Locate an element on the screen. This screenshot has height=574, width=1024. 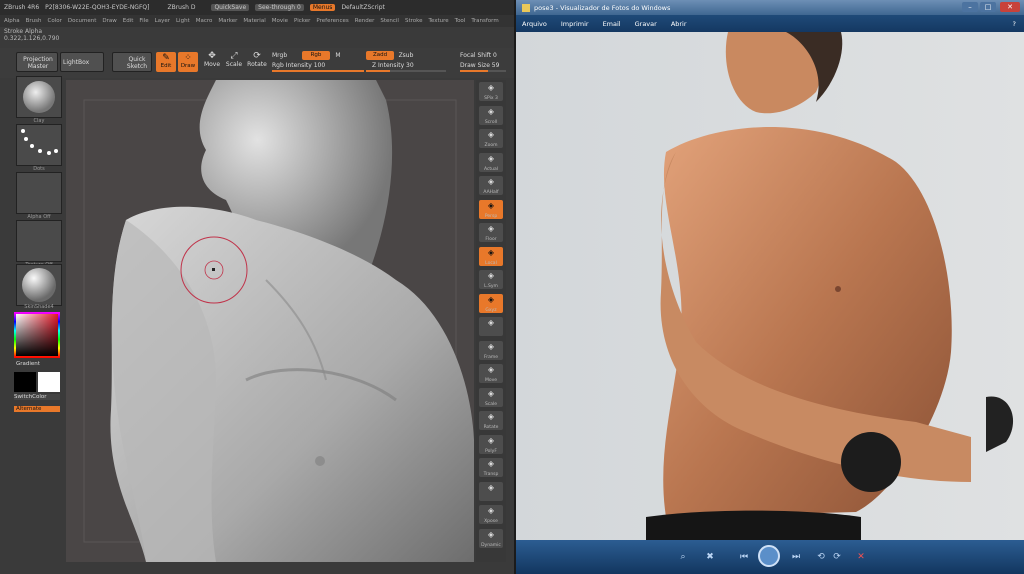
zbrush-menu-transform: Transform is located at coordinates (484, 21).